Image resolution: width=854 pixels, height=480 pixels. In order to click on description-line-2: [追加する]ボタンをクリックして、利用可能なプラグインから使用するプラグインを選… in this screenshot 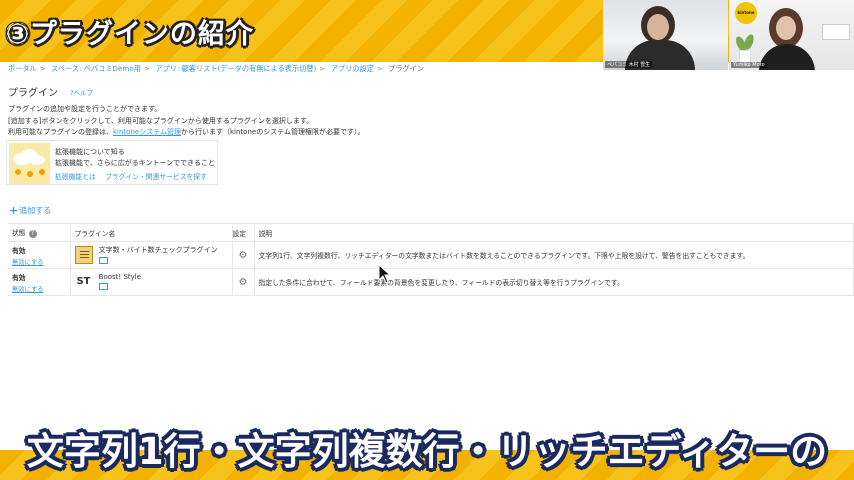, I will do `click(161, 121)`.